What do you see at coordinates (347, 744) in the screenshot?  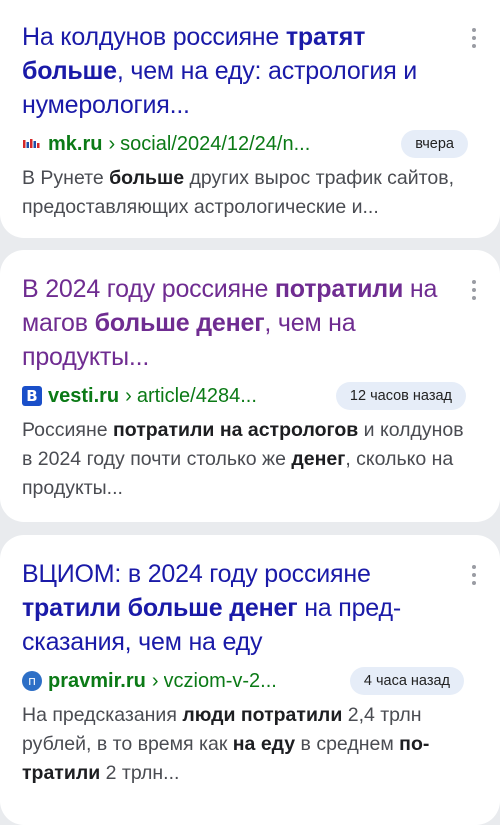 I see `text-segment: в среднем` at bounding box center [347, 744].